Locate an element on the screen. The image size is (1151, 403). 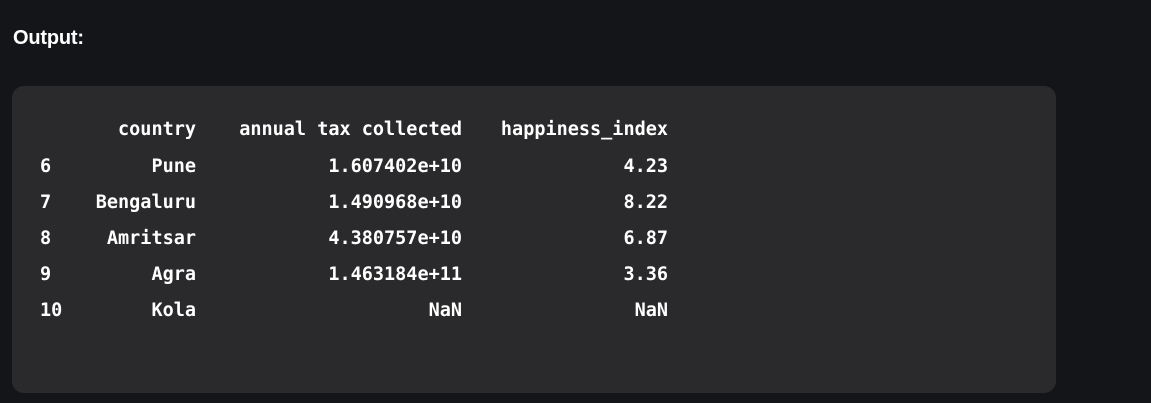
cell-happiness-index: NaN is located at coordinates (651, 310).